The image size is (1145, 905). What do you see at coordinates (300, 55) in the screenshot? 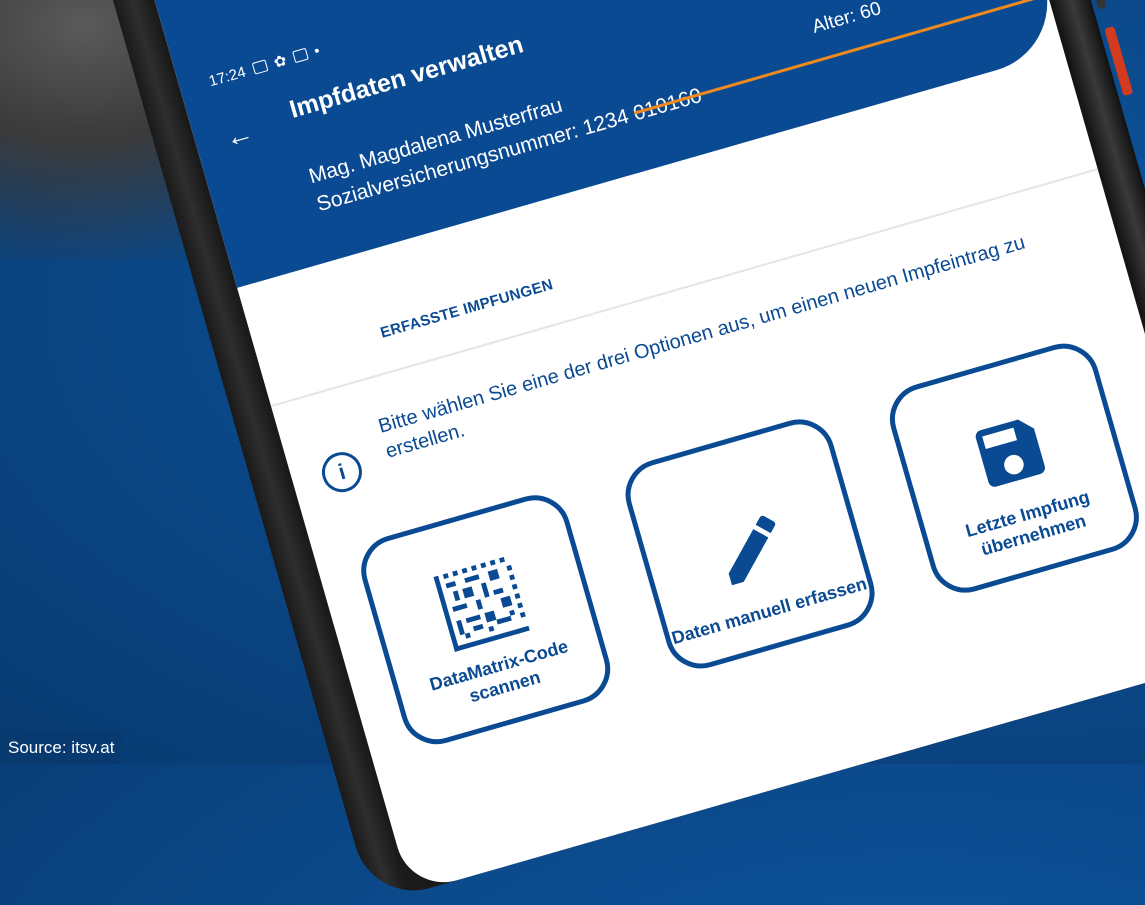
I see `screenshot-icon` at bounding box center [300, 55].